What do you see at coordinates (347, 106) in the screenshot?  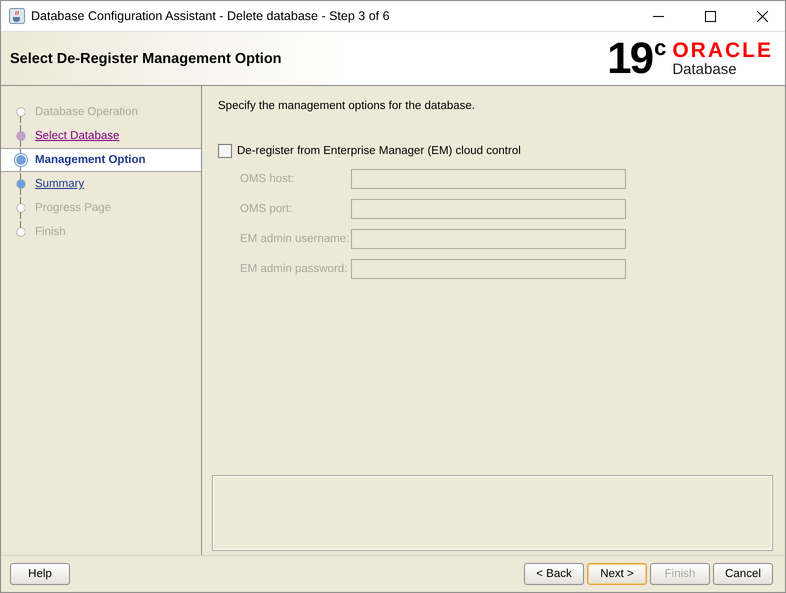 I see `instruction-text: Specify the management options for the database.` at bounding box center [347, 106].